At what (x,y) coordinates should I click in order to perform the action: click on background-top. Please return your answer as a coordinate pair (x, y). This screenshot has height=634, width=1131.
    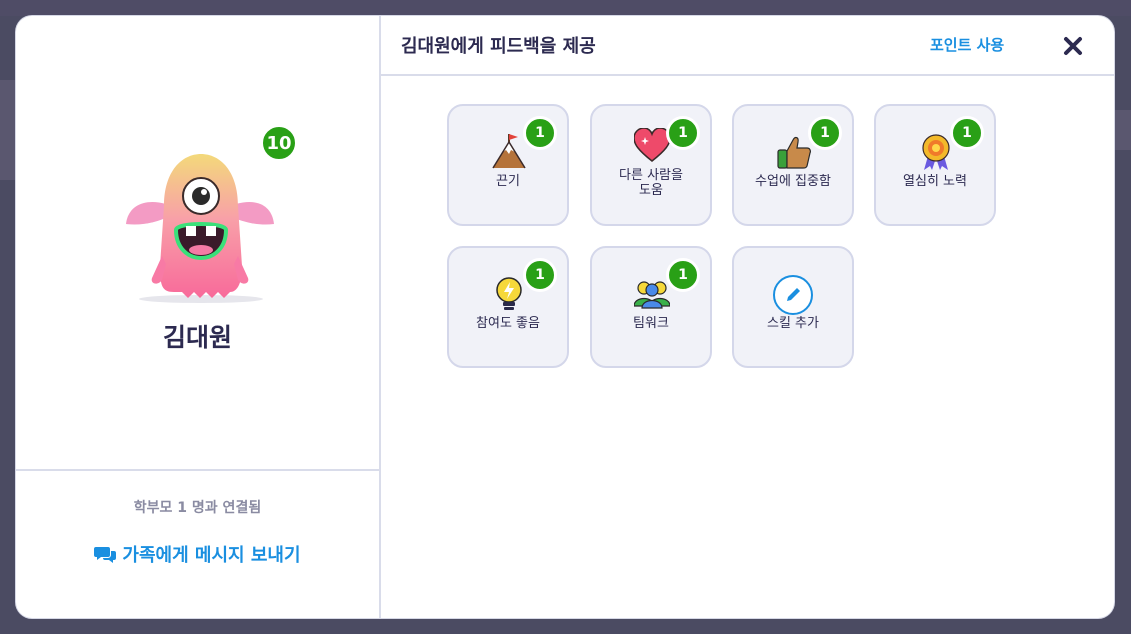
    Looking at the image, I should click on (565, 8).